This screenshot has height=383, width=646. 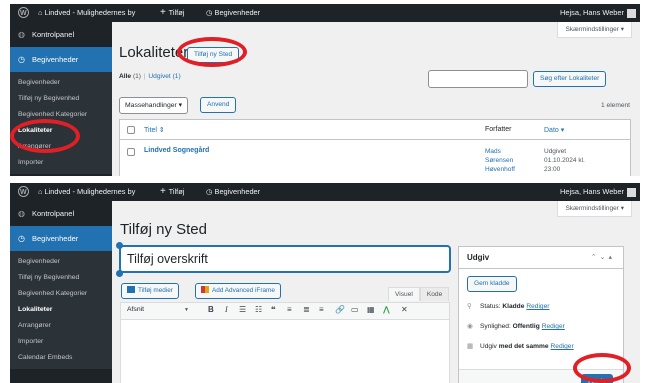 I want to click on media-icon, so click(x=131, y=289).